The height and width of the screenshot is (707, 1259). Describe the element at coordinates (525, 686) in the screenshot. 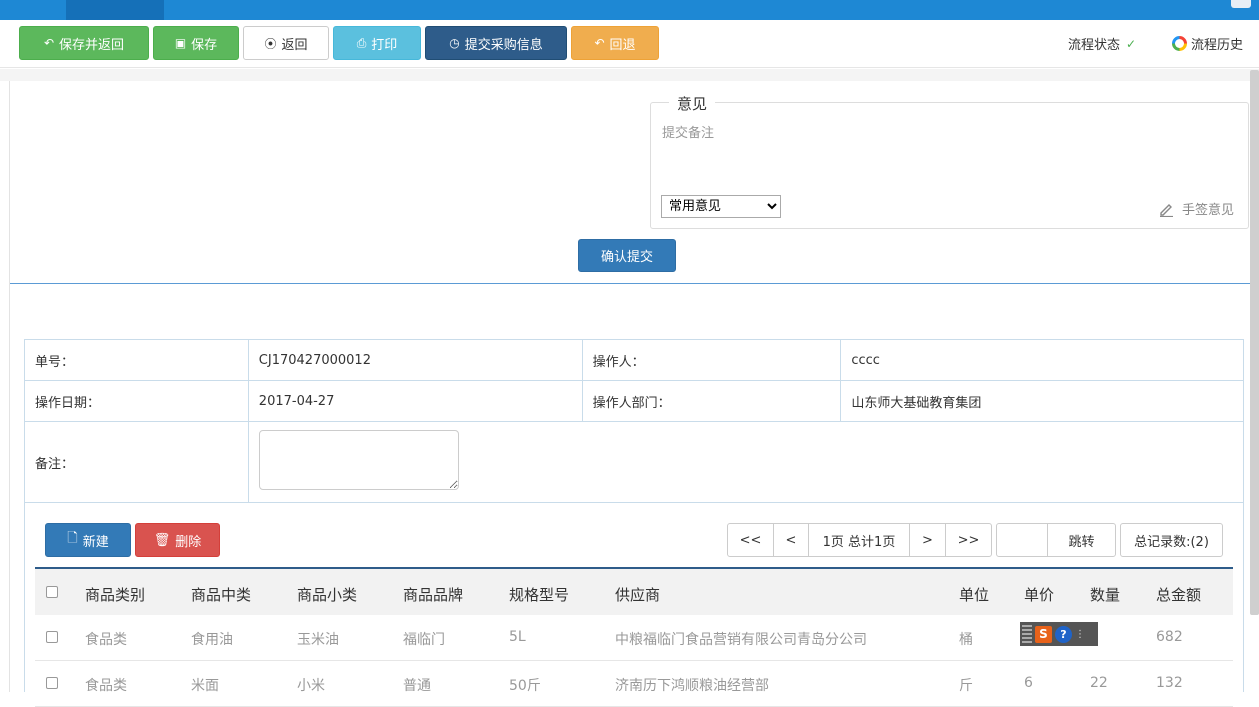

I see `cell-spec: 50斤` at that location.